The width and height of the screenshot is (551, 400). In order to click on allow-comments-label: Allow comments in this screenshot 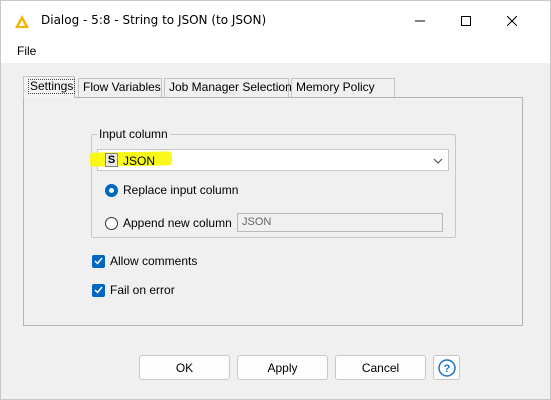, I will do `click(154, 261)`.